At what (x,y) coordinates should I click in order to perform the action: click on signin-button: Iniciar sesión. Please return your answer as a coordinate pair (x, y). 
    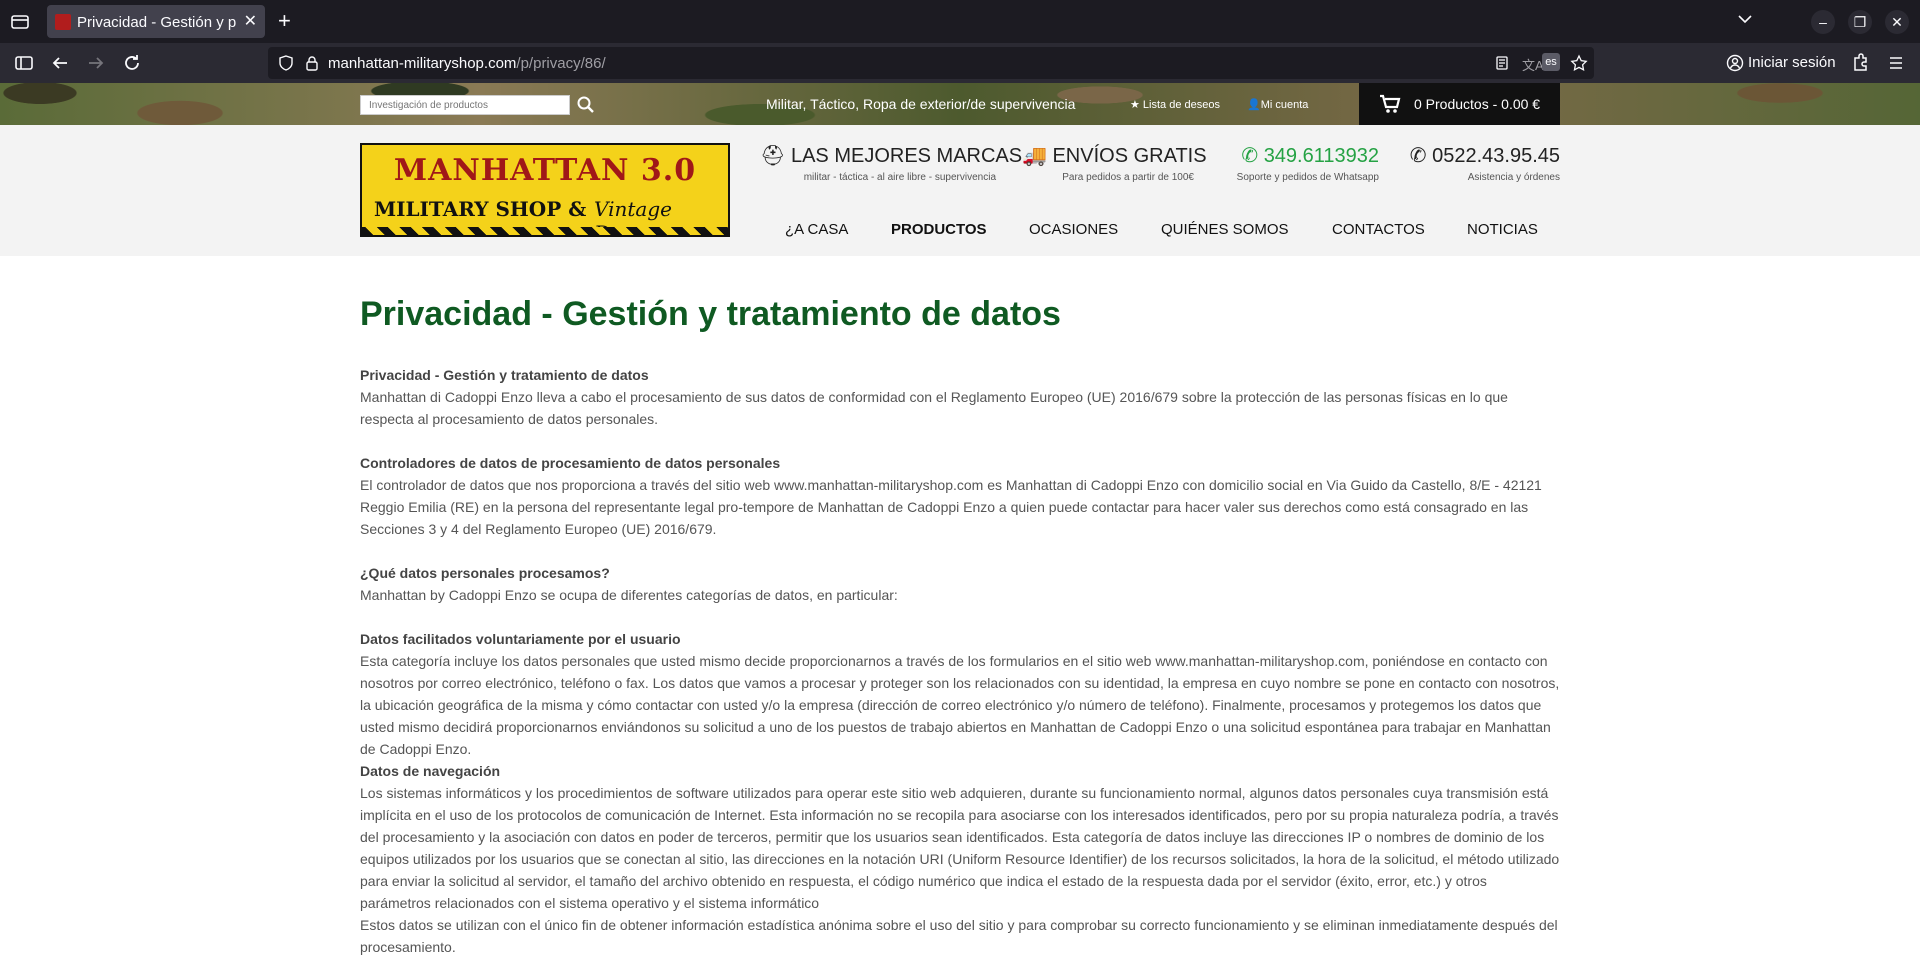
    Looking at the image, I should click on (1782, 63).